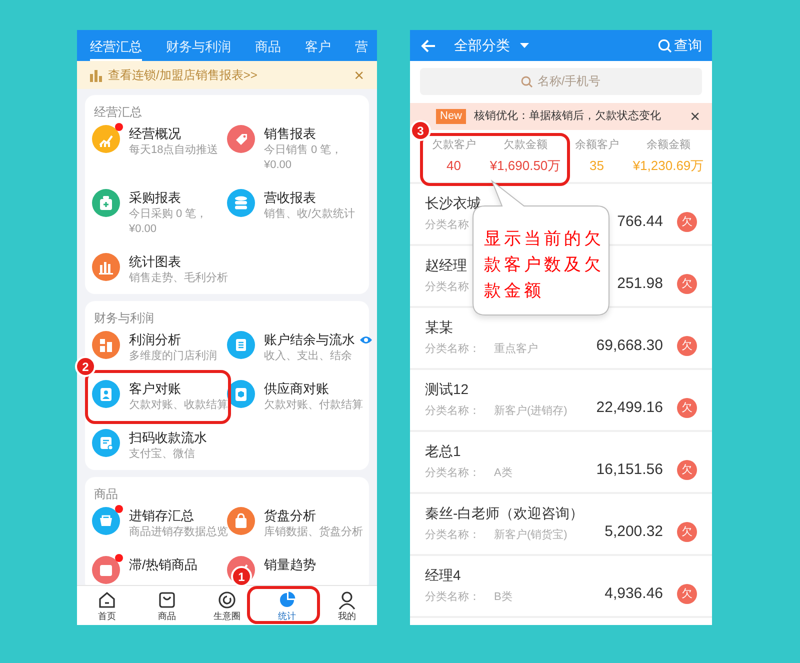 This screenshot has height=663, width=800. I want to click on menu-item-title: 统计图表, so click(155, 262).